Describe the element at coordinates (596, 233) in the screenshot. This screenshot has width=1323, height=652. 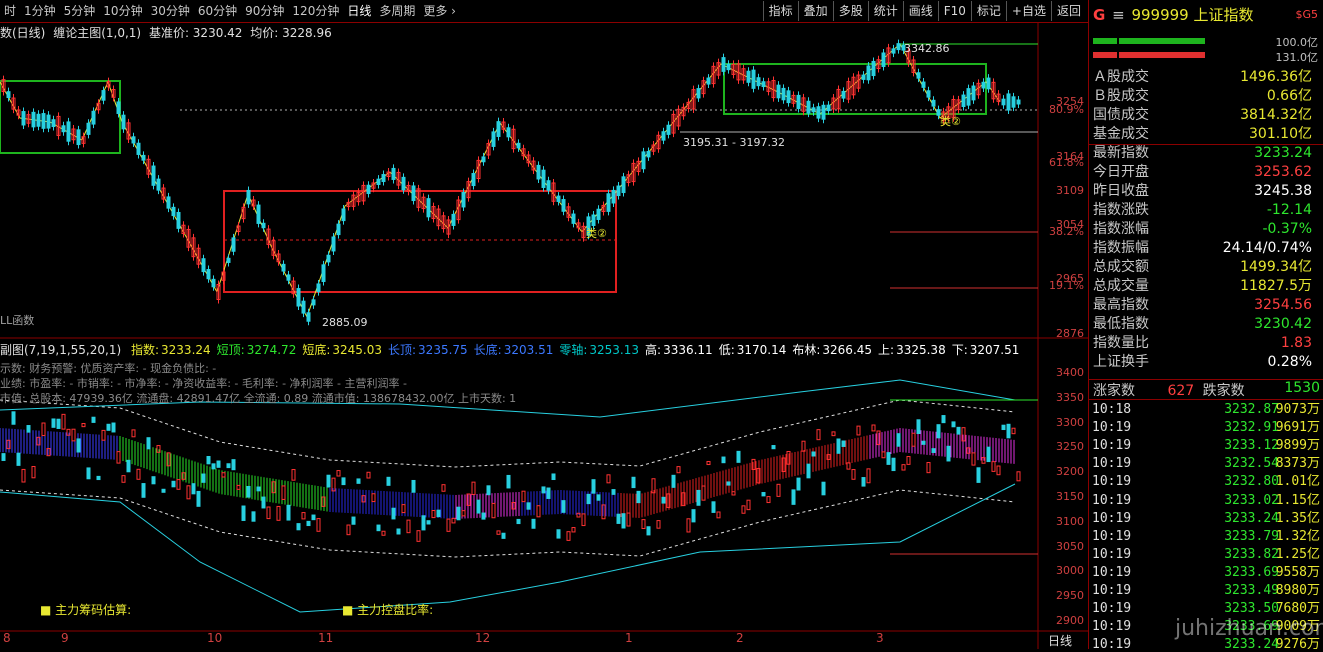
I see `class2-label-1: 类②` at that location.